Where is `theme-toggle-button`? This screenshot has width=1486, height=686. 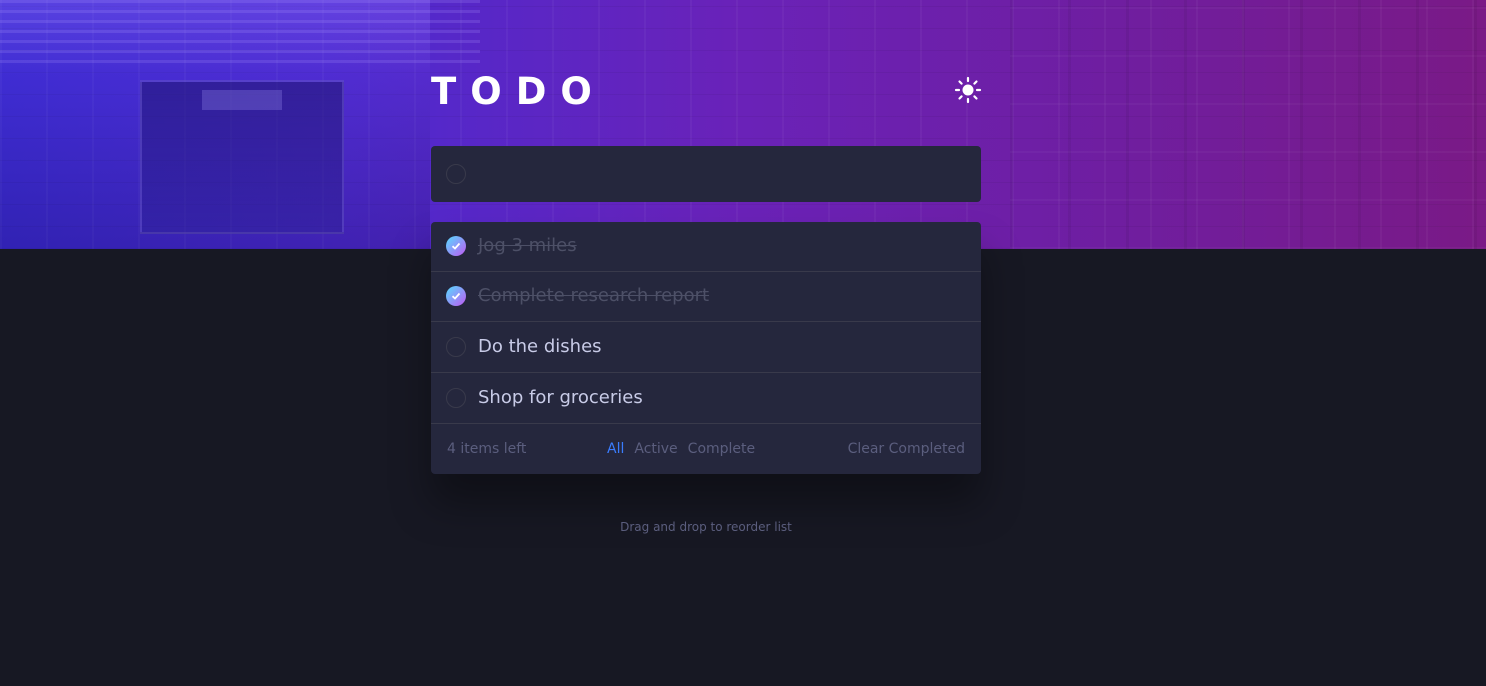 theme-toggle-button is located at coordinates (968, 90).